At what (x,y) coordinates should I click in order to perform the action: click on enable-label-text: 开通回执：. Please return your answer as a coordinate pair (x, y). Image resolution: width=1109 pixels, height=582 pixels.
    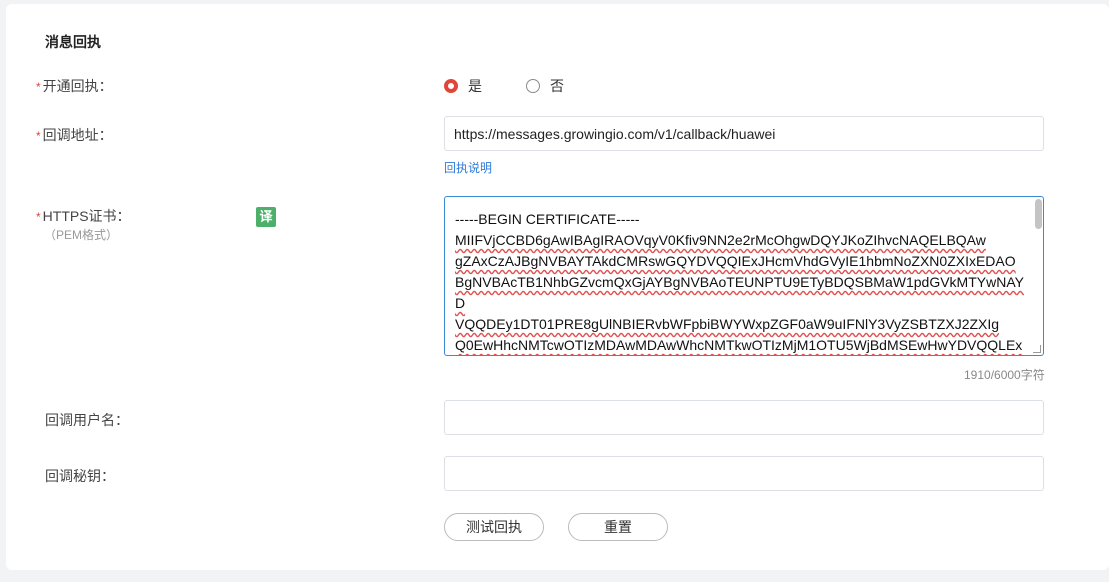
    Looking at the image, I should click on (77, 86).